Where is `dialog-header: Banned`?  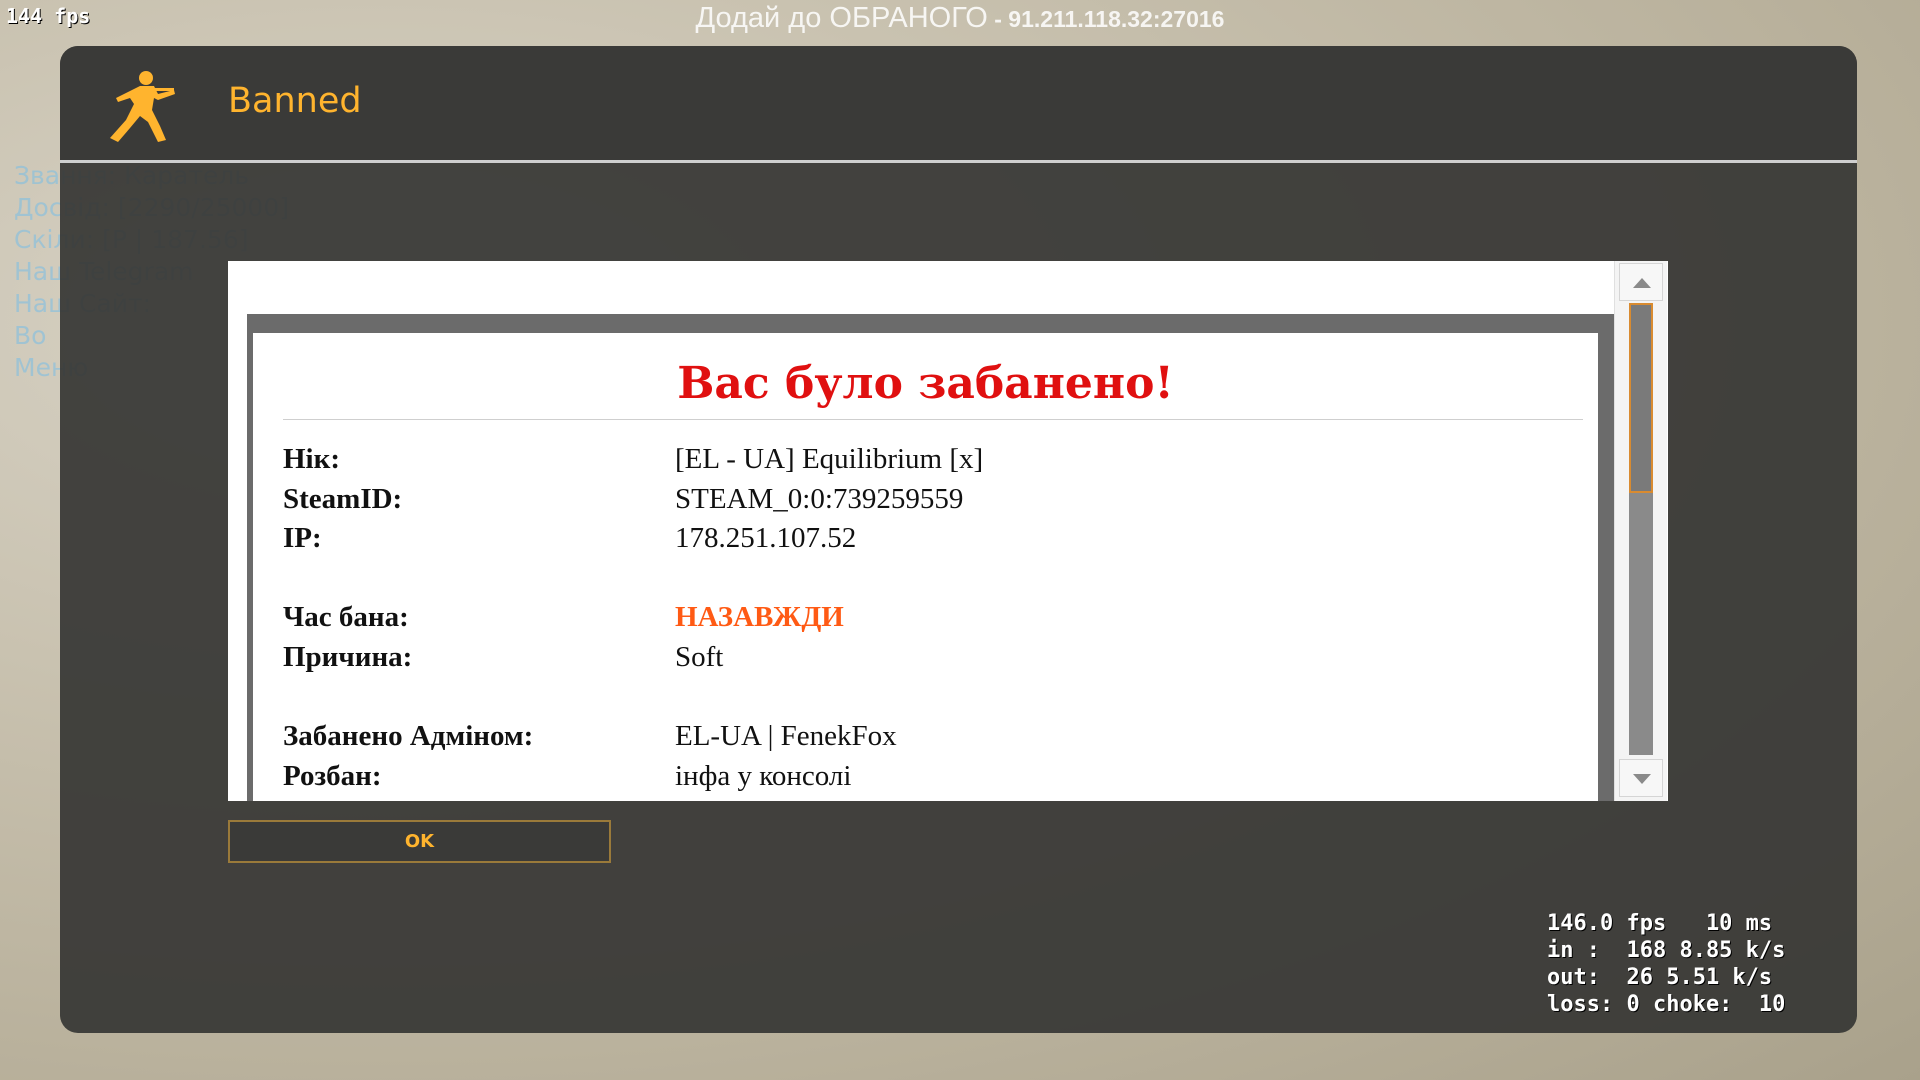
dialog-header: Banned is located at coordinates (958, 103).